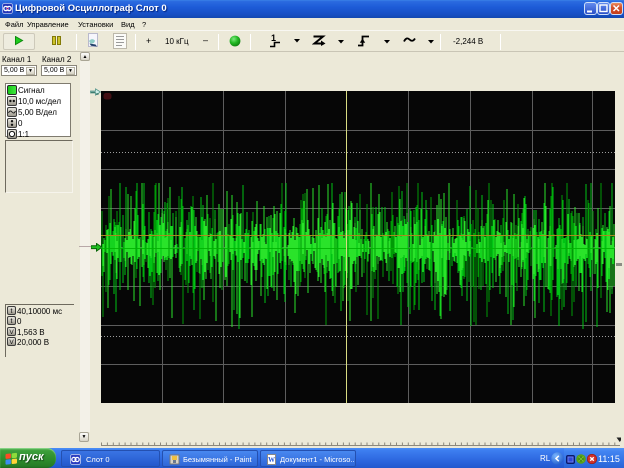 Image resolution: width=624 pixels, height=468 pixels. Describe the element at coordinates (273, 38) in the screenshot. I see `svg-text: 1` at that location.